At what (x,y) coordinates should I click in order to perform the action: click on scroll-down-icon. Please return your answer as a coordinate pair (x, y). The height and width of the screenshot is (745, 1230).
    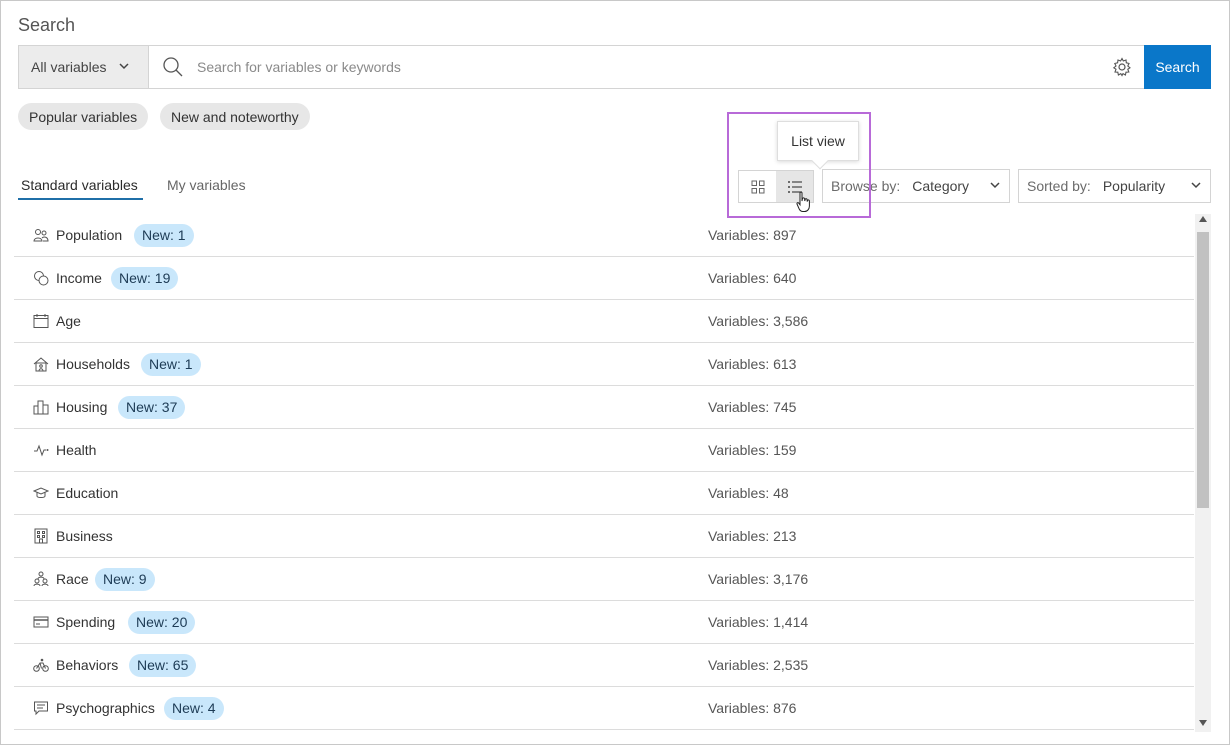
    Looking at the image, I should click on (1203, 723).